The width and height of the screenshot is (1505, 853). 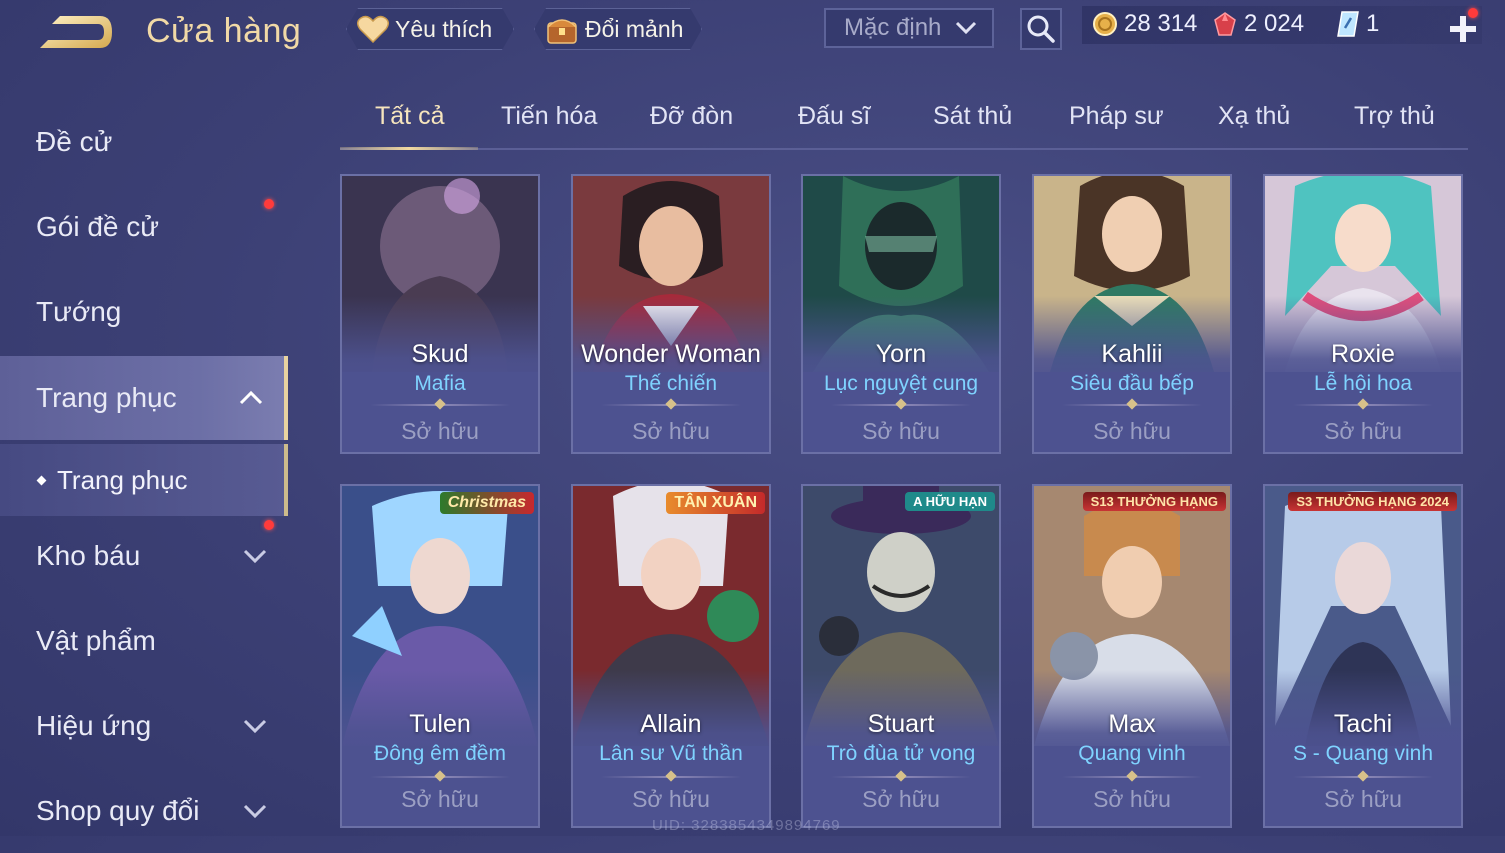 I want to click on red-gem-icon, so click(x=1225, y=24).